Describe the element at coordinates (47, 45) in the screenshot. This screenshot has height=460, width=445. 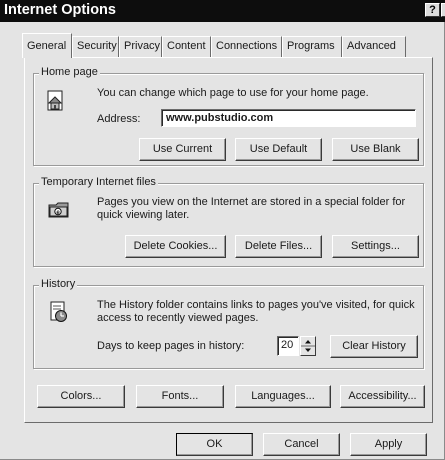
I see `tab-general: General` at that location.